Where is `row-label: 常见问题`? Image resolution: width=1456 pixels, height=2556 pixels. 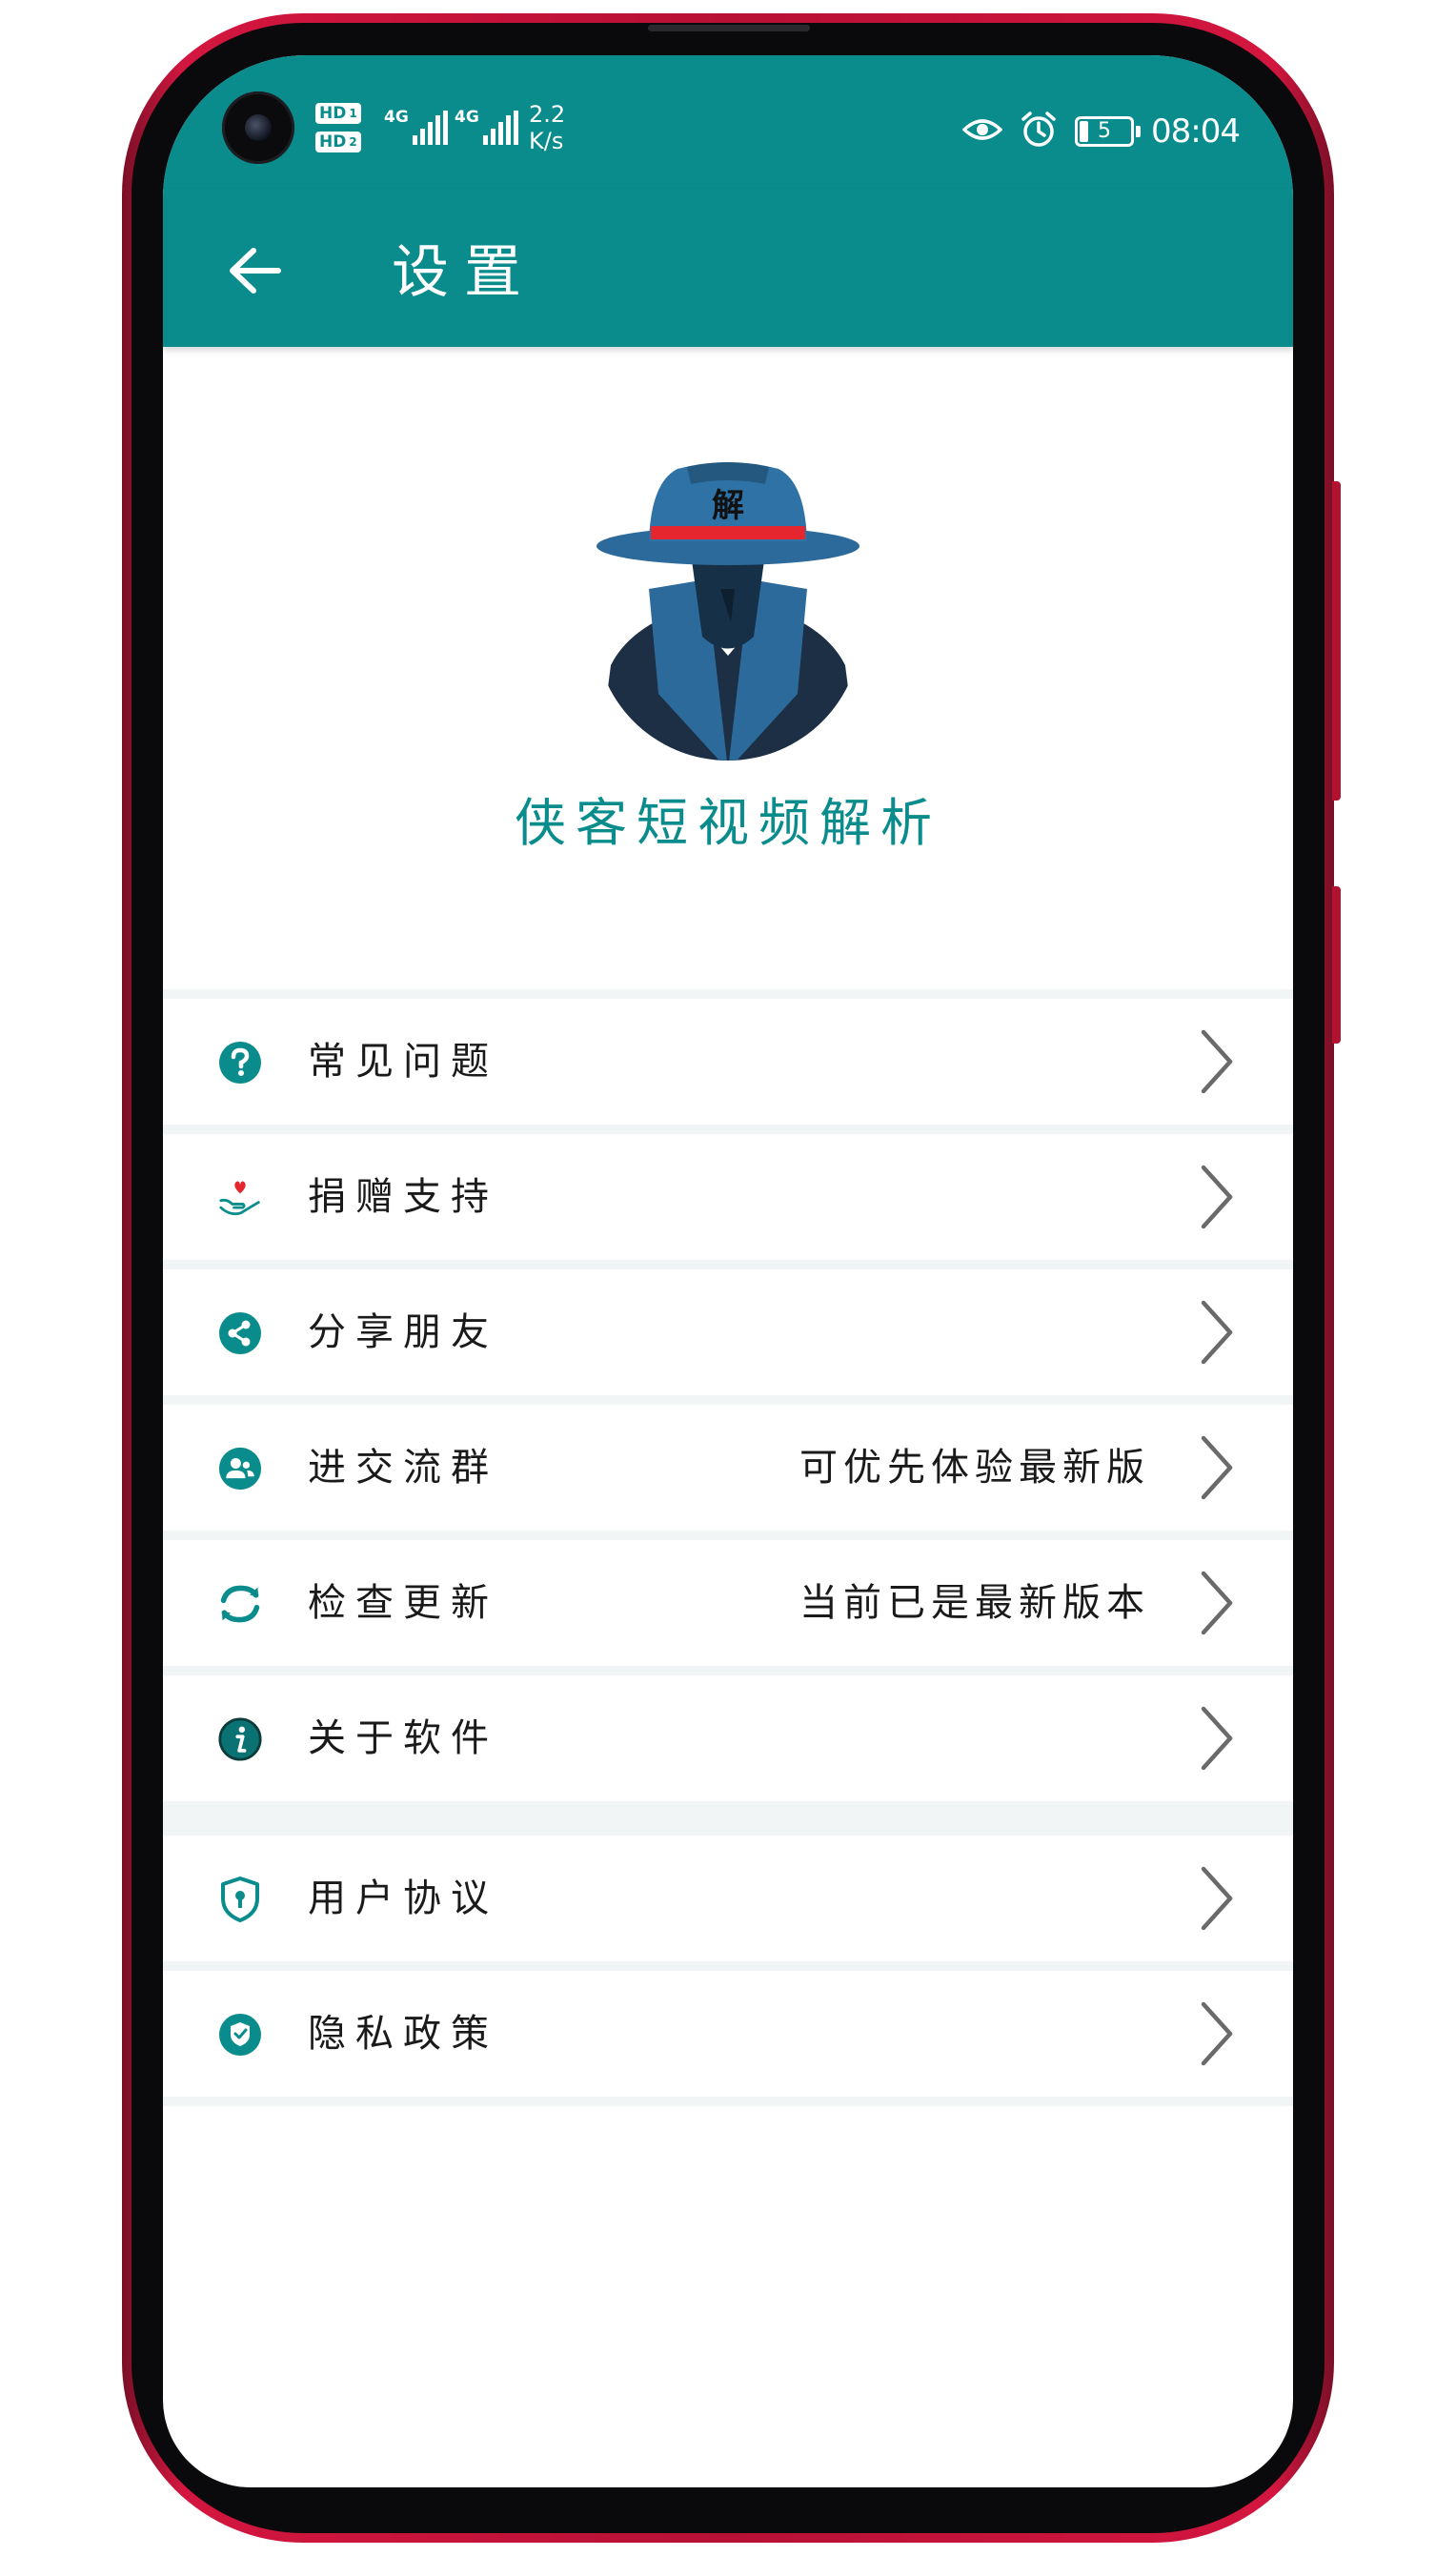
row-label: 常见问题 is located at coordinates (403, 1062).